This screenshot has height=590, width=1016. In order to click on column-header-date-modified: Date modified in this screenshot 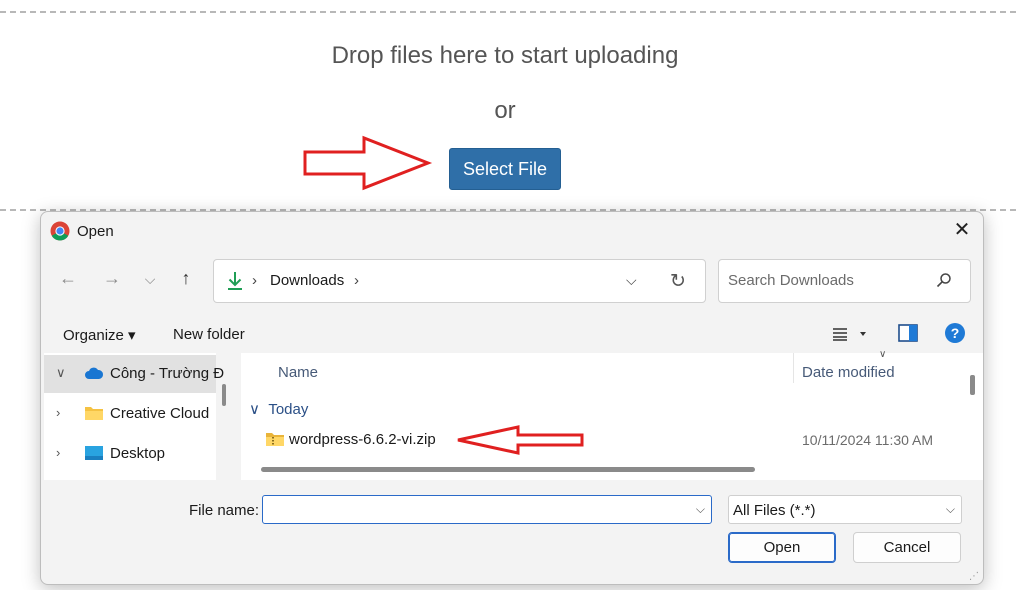, I will do `click(848, 372)`.